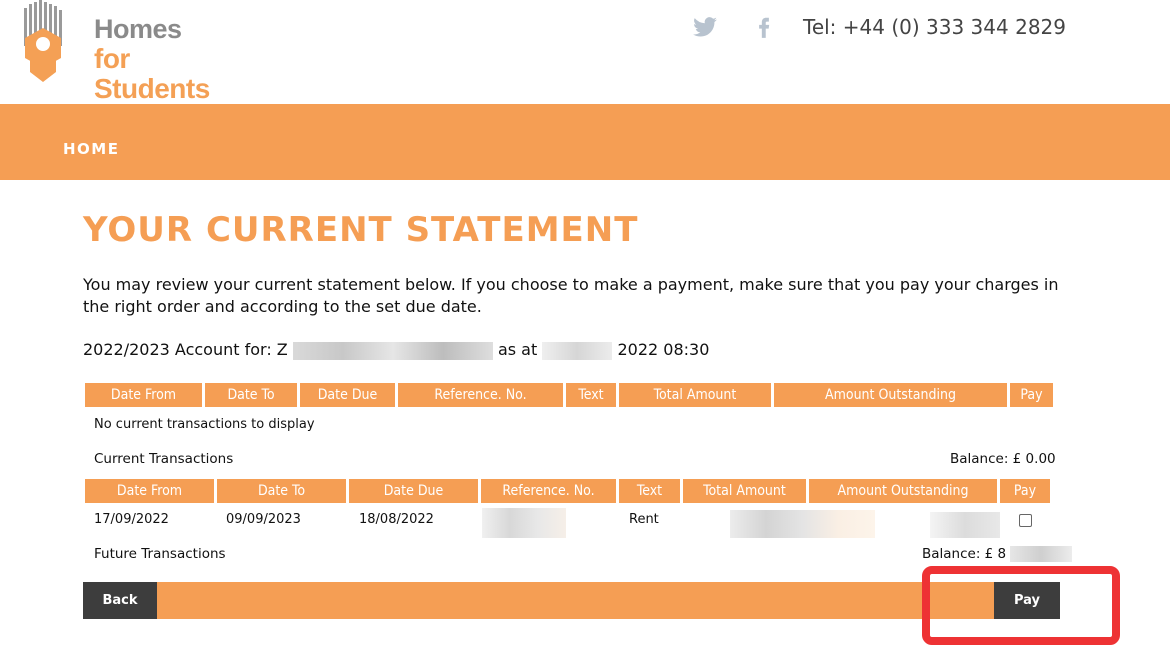 This screenshot has width=1170, height=651. Describe the element at coordinates (964, 554) in the screenshot. I see `future-balance-text: Balance: £ 8` at that location.